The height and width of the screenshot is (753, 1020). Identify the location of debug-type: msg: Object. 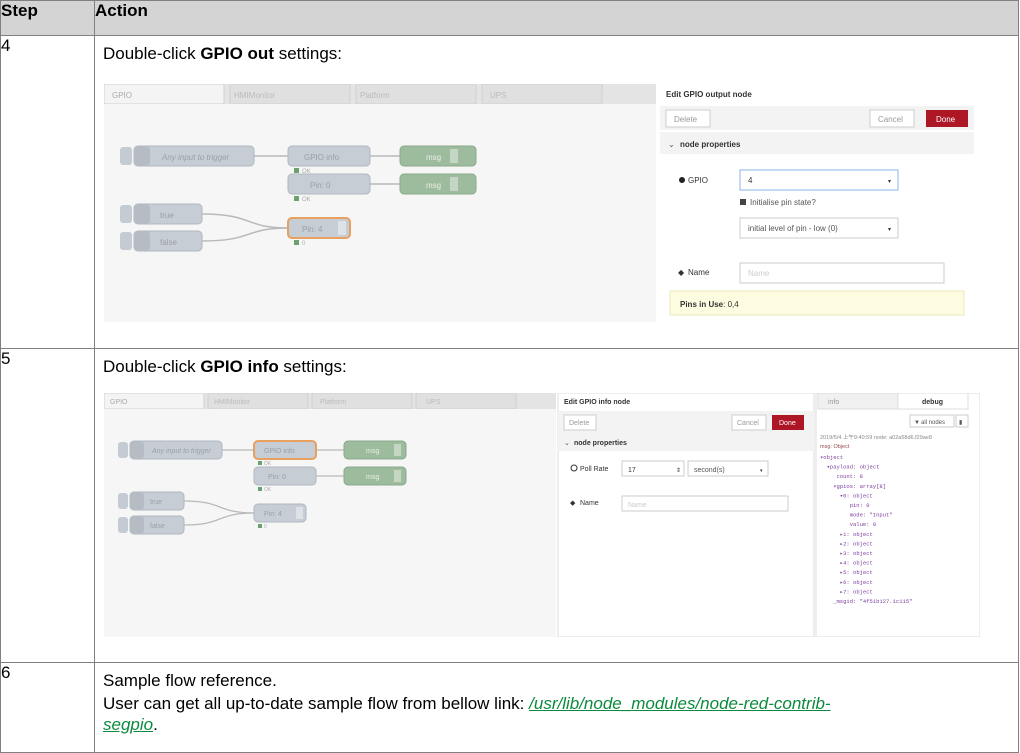
(835, 447).